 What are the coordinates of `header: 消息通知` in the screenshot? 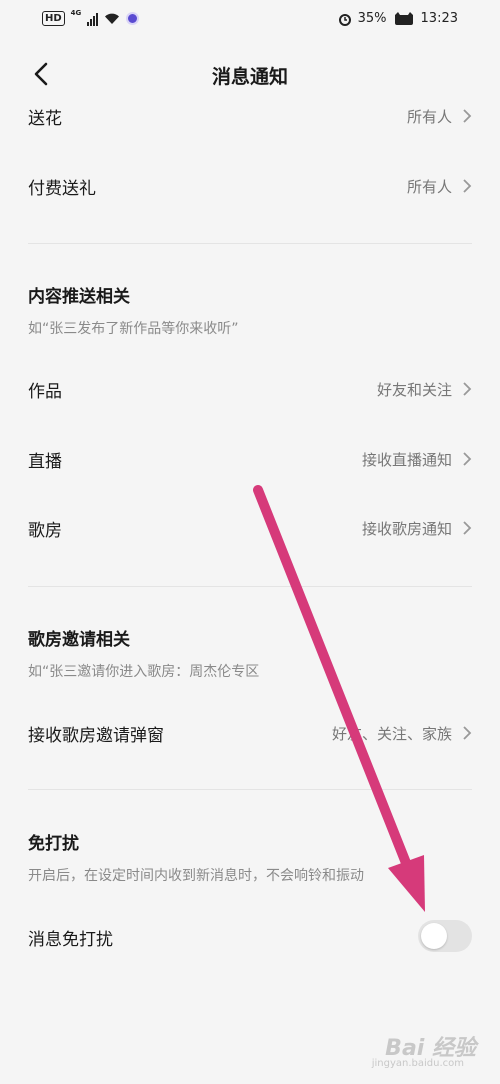 It's located at (250, 74).